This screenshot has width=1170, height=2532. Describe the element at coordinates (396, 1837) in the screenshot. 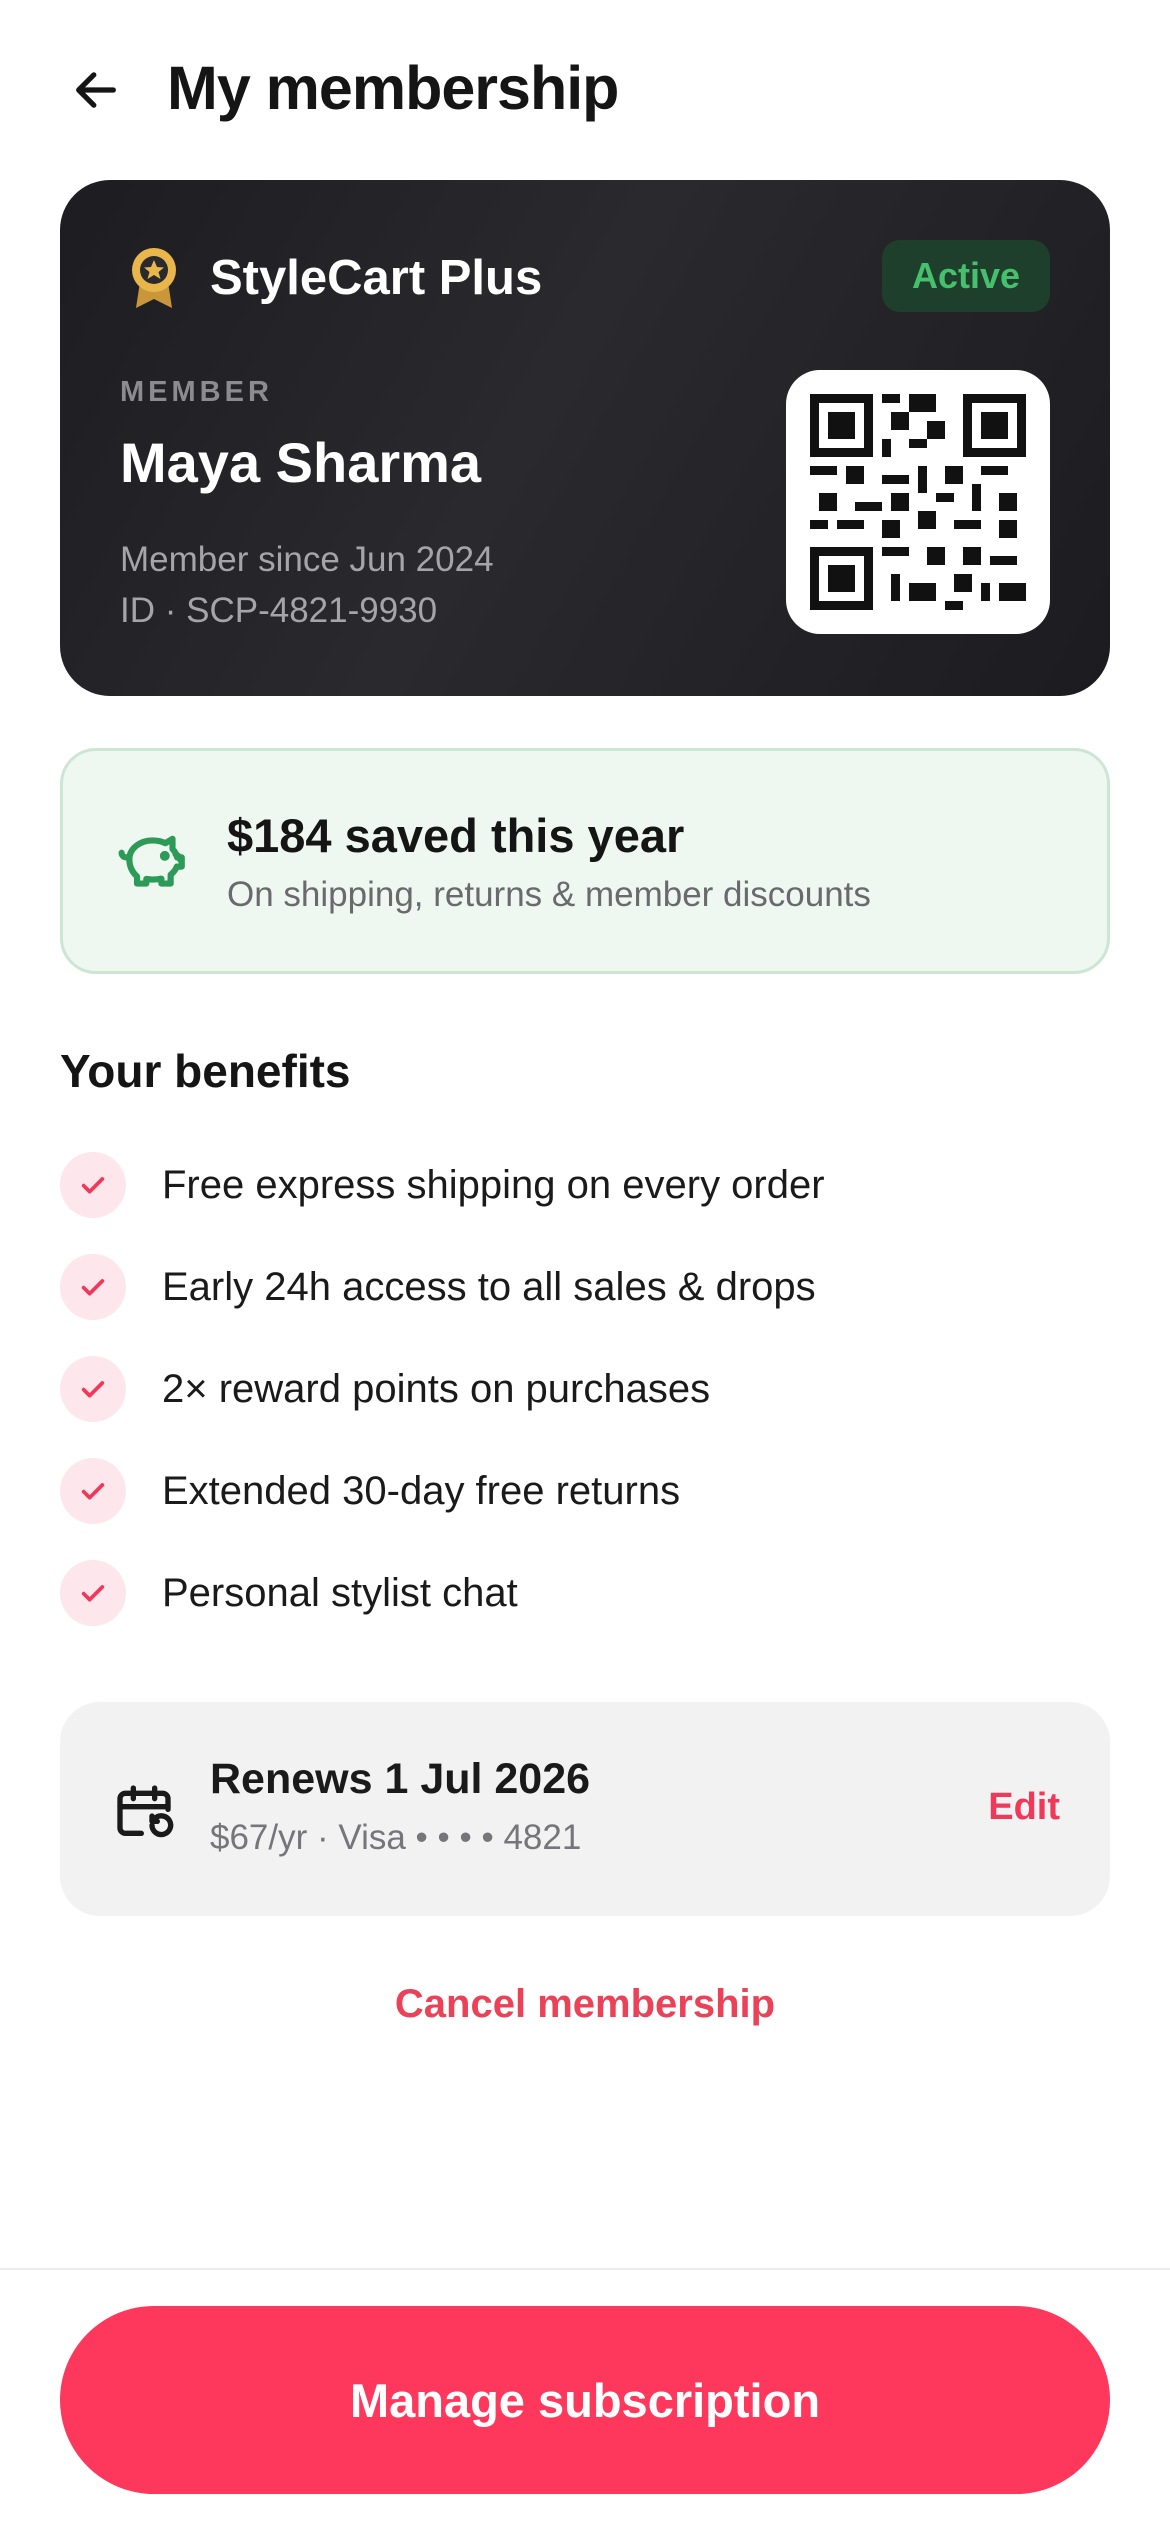

I see `renewal-payment: $67/yr · Visa • • • • 4821` at that location.